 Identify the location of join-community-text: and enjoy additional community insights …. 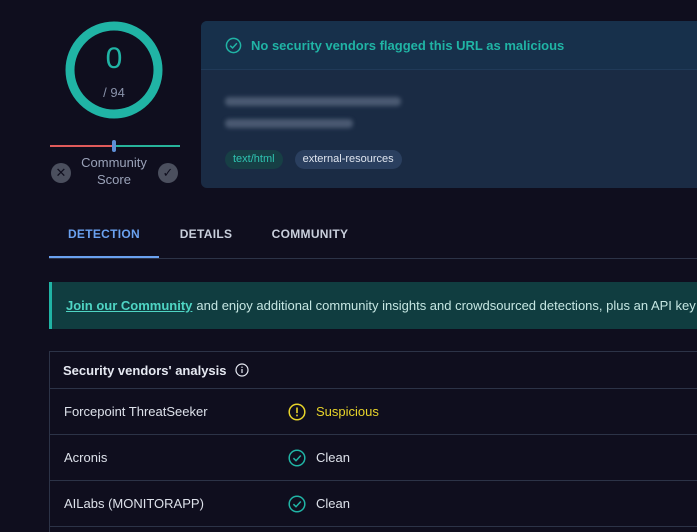
(446, 305).